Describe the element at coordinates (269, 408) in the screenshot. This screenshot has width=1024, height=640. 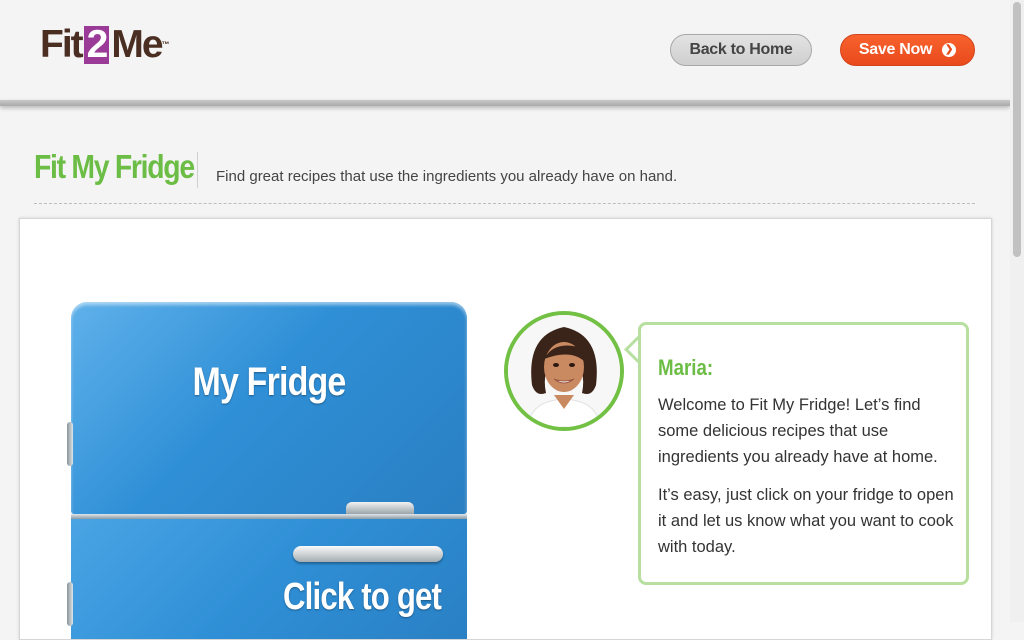
I see `fridge-freezer-door` at that location.